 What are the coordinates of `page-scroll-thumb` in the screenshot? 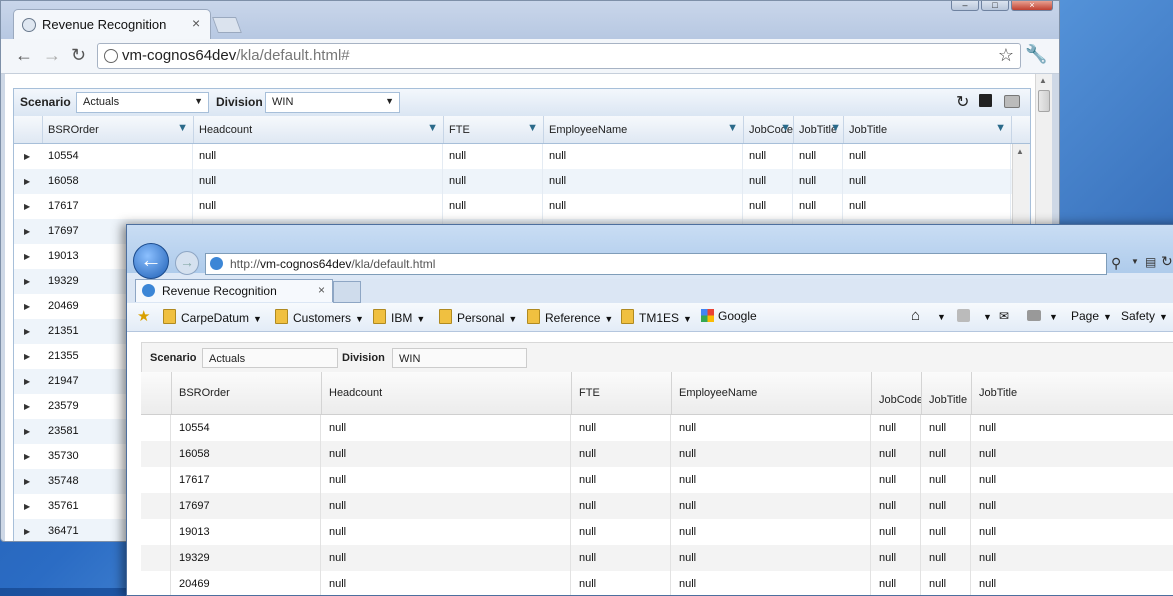 It's located at (1044, 101).